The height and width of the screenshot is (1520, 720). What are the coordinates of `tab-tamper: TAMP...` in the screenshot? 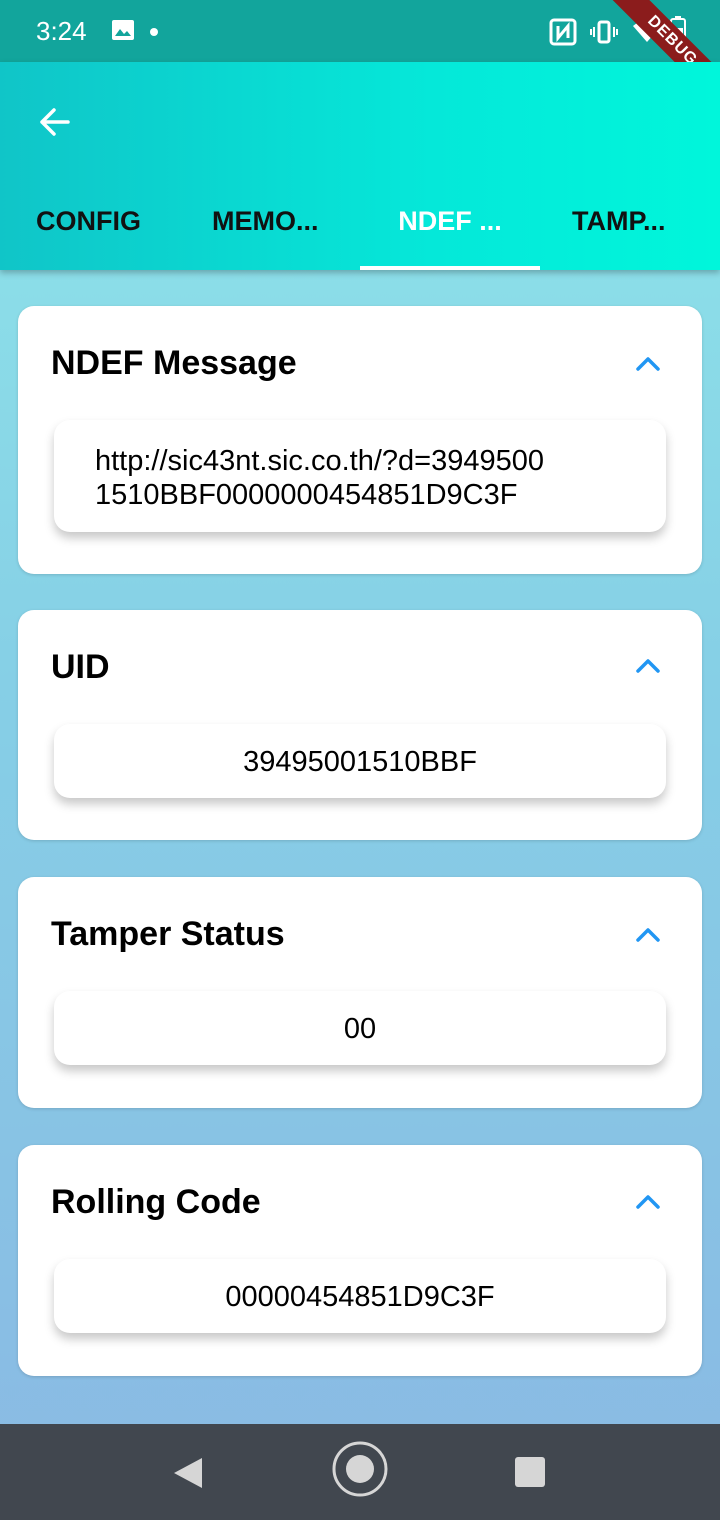 It's located at (630, 226).